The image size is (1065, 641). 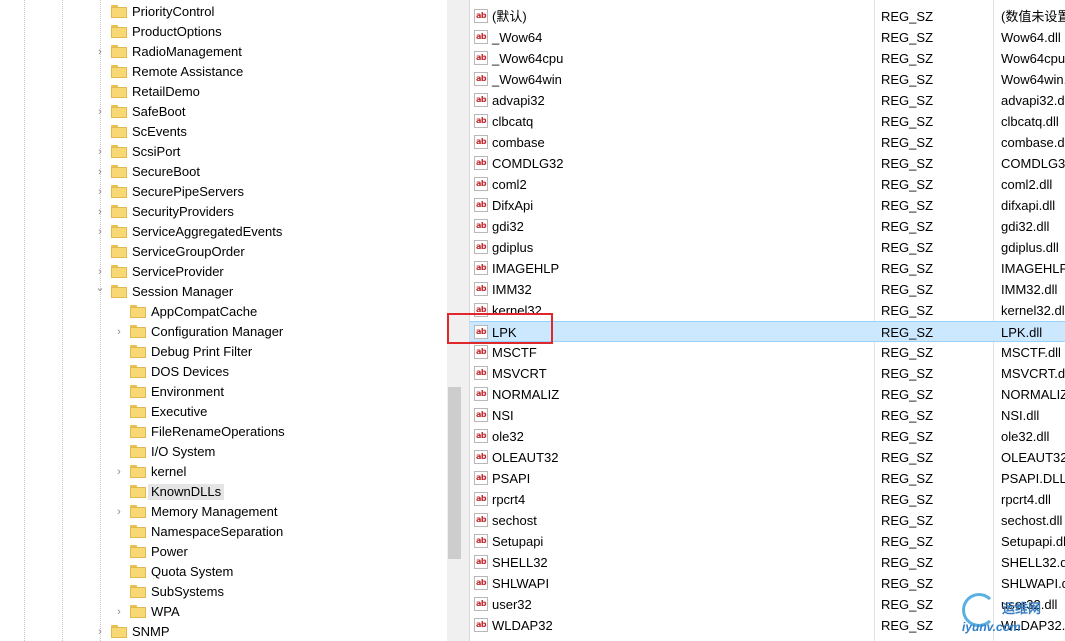 I want to click on site-watermark: 运维网 iyunv.com, so click(x=1011, y=615).